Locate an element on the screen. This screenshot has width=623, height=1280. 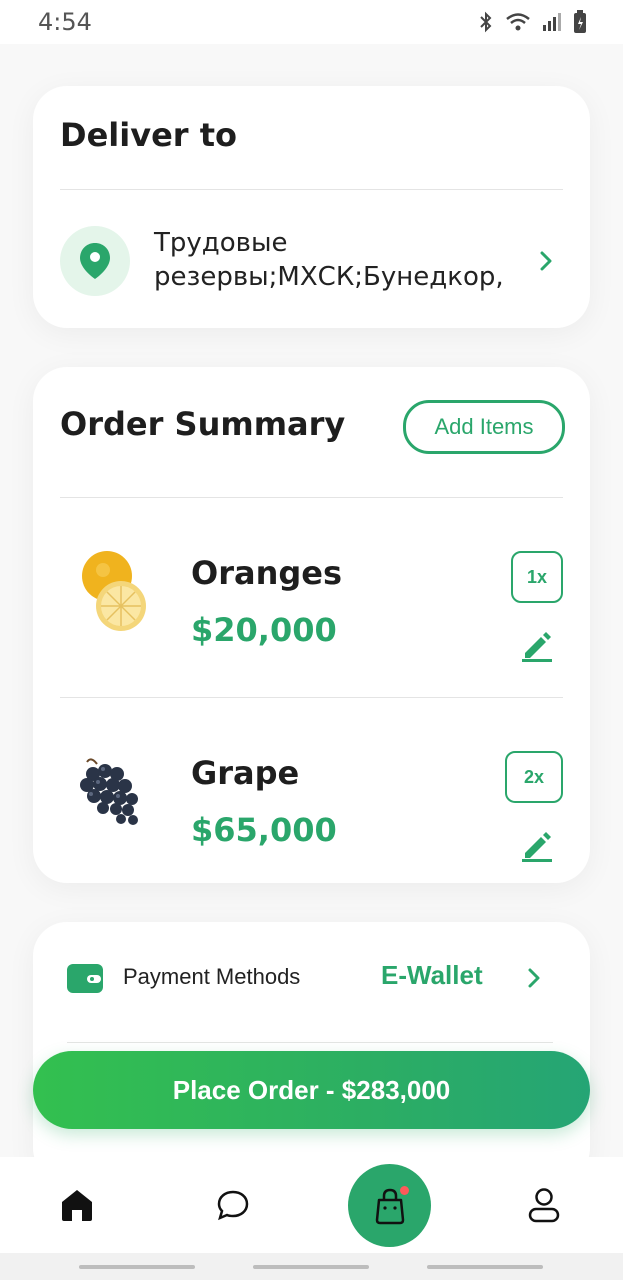
location-pin-icon is located at coordinates (95, 261).